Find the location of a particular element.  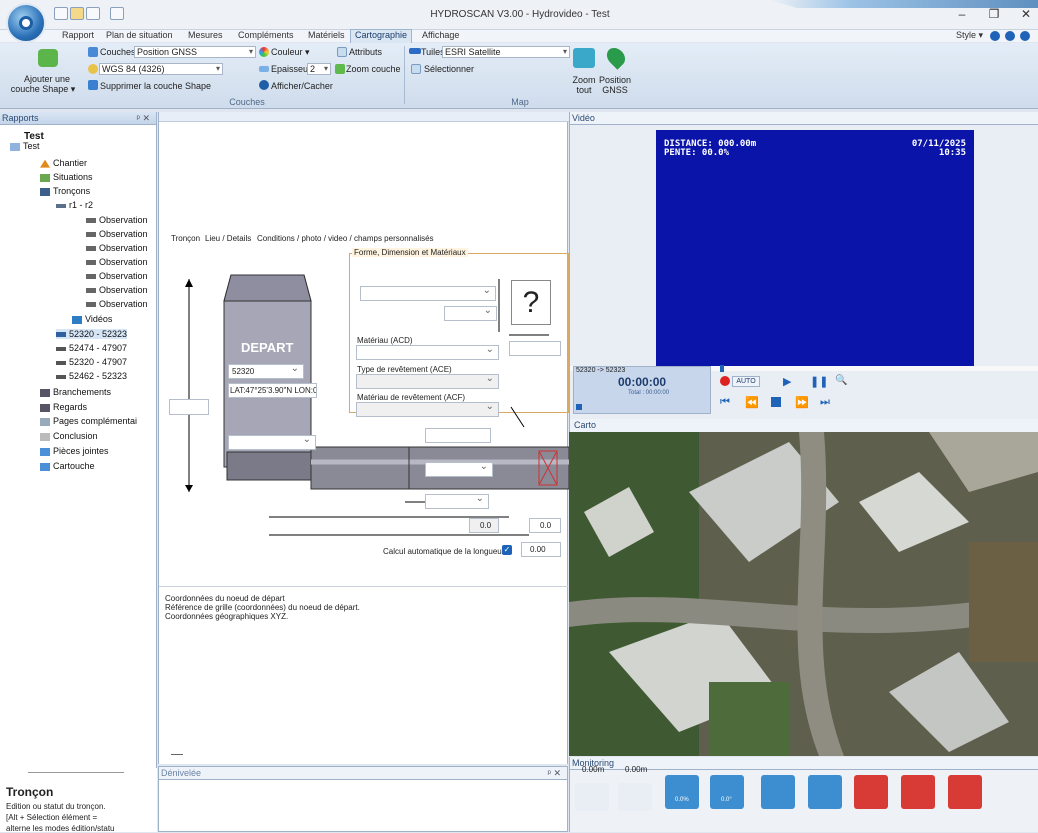

zoom-layer-button: Zoom couche is located at coordinates (373, 69).